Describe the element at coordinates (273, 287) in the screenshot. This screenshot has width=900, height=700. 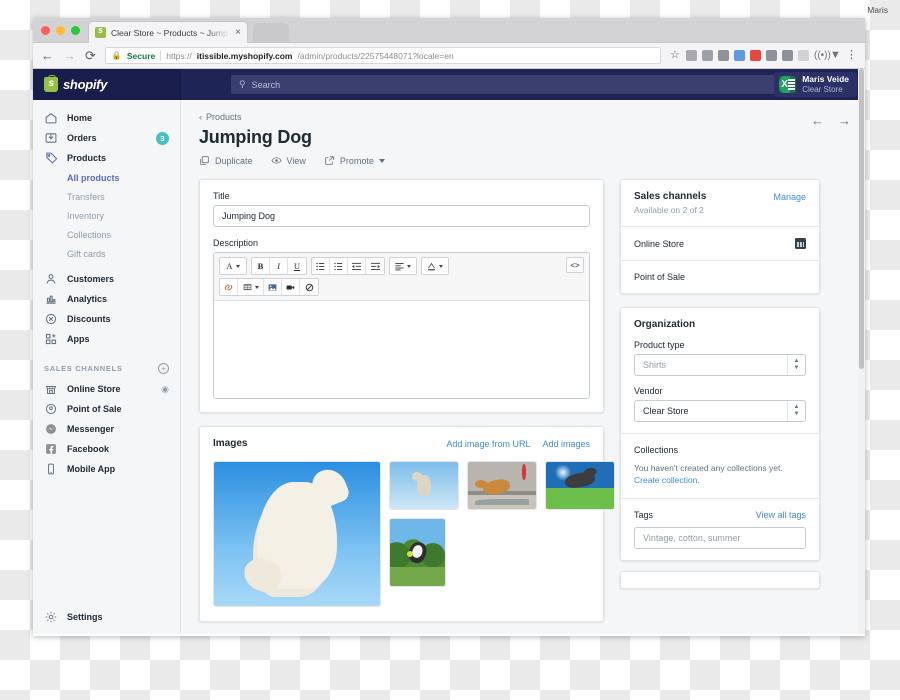
I see `insert-image-icon` at that location.